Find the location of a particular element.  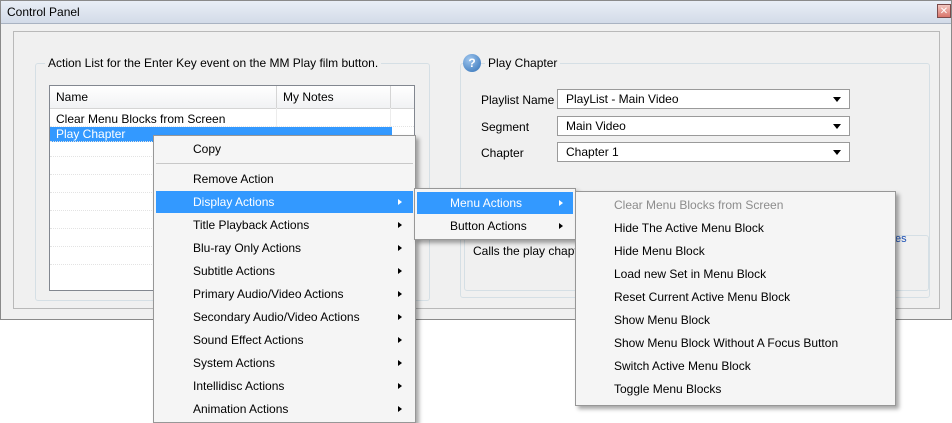

menu-separator is located at coordinates (284, 163).